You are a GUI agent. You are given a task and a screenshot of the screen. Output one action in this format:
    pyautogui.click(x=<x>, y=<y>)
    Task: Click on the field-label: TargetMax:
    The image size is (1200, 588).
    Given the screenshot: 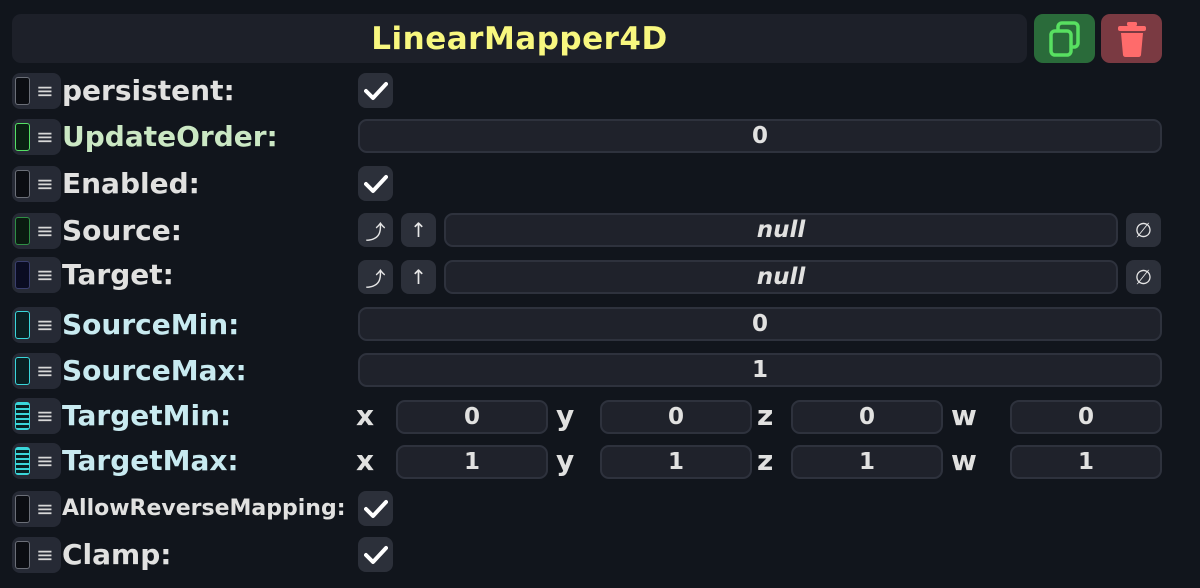 What is the action you would take?
    pyautogui.click(x=150, y=460)
    